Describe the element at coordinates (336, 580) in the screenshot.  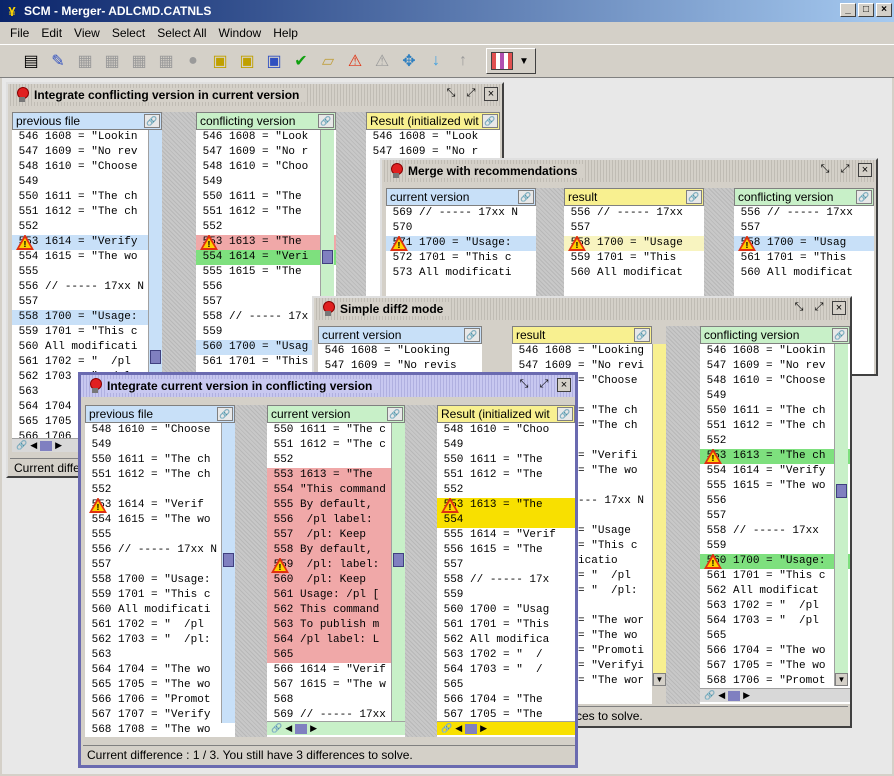
I see `code-line: 560 /pl: Keep` at that location.